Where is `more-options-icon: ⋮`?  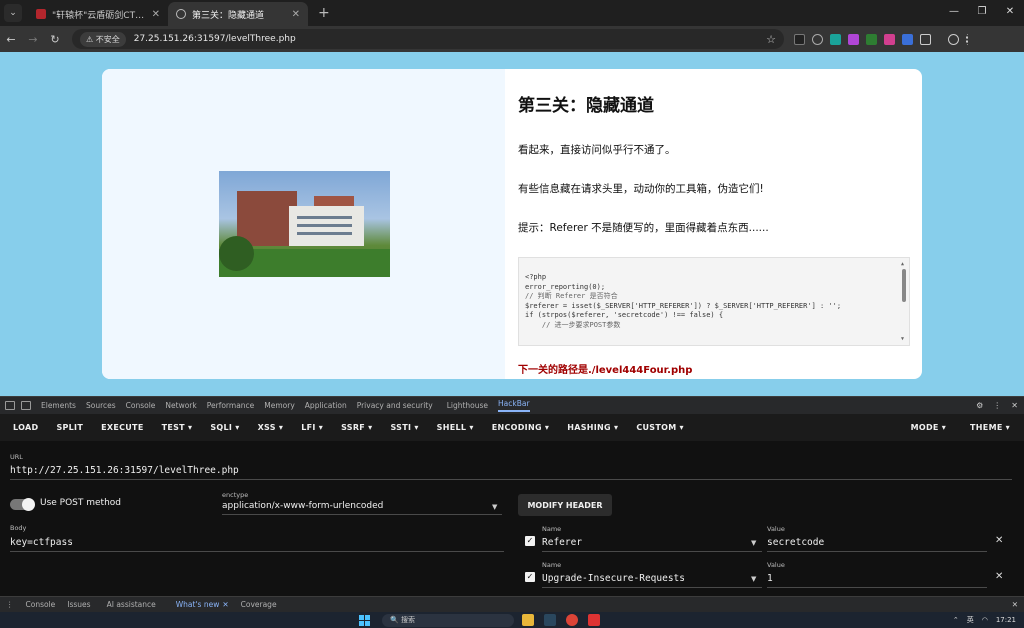 more-options-icon: ⋮ is located at coordinates (997, 405).